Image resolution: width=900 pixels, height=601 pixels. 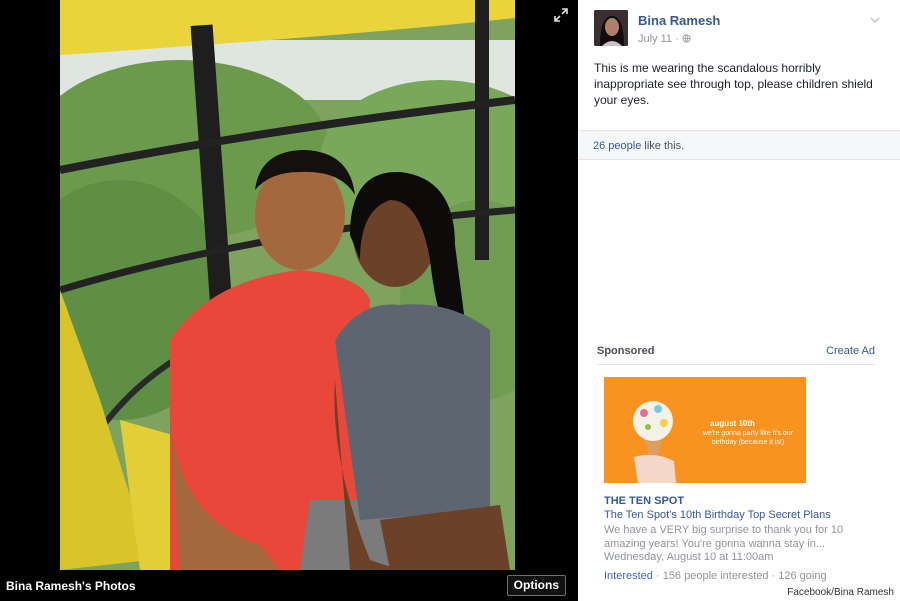 I want to click on likes-count-link: 26 people, so click(x=617, y=146).